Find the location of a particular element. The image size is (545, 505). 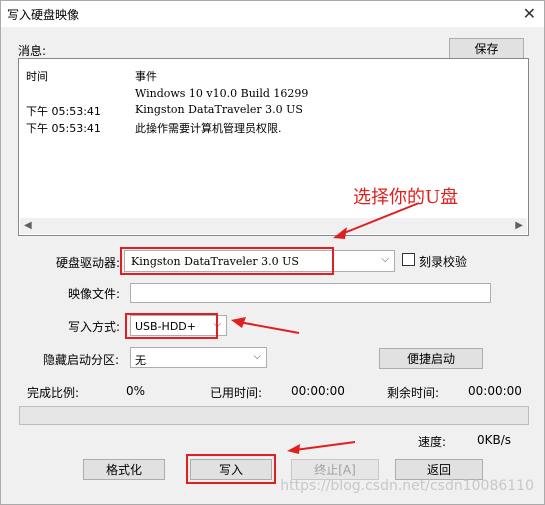

image-file-input is located at coordinates (310, 293).